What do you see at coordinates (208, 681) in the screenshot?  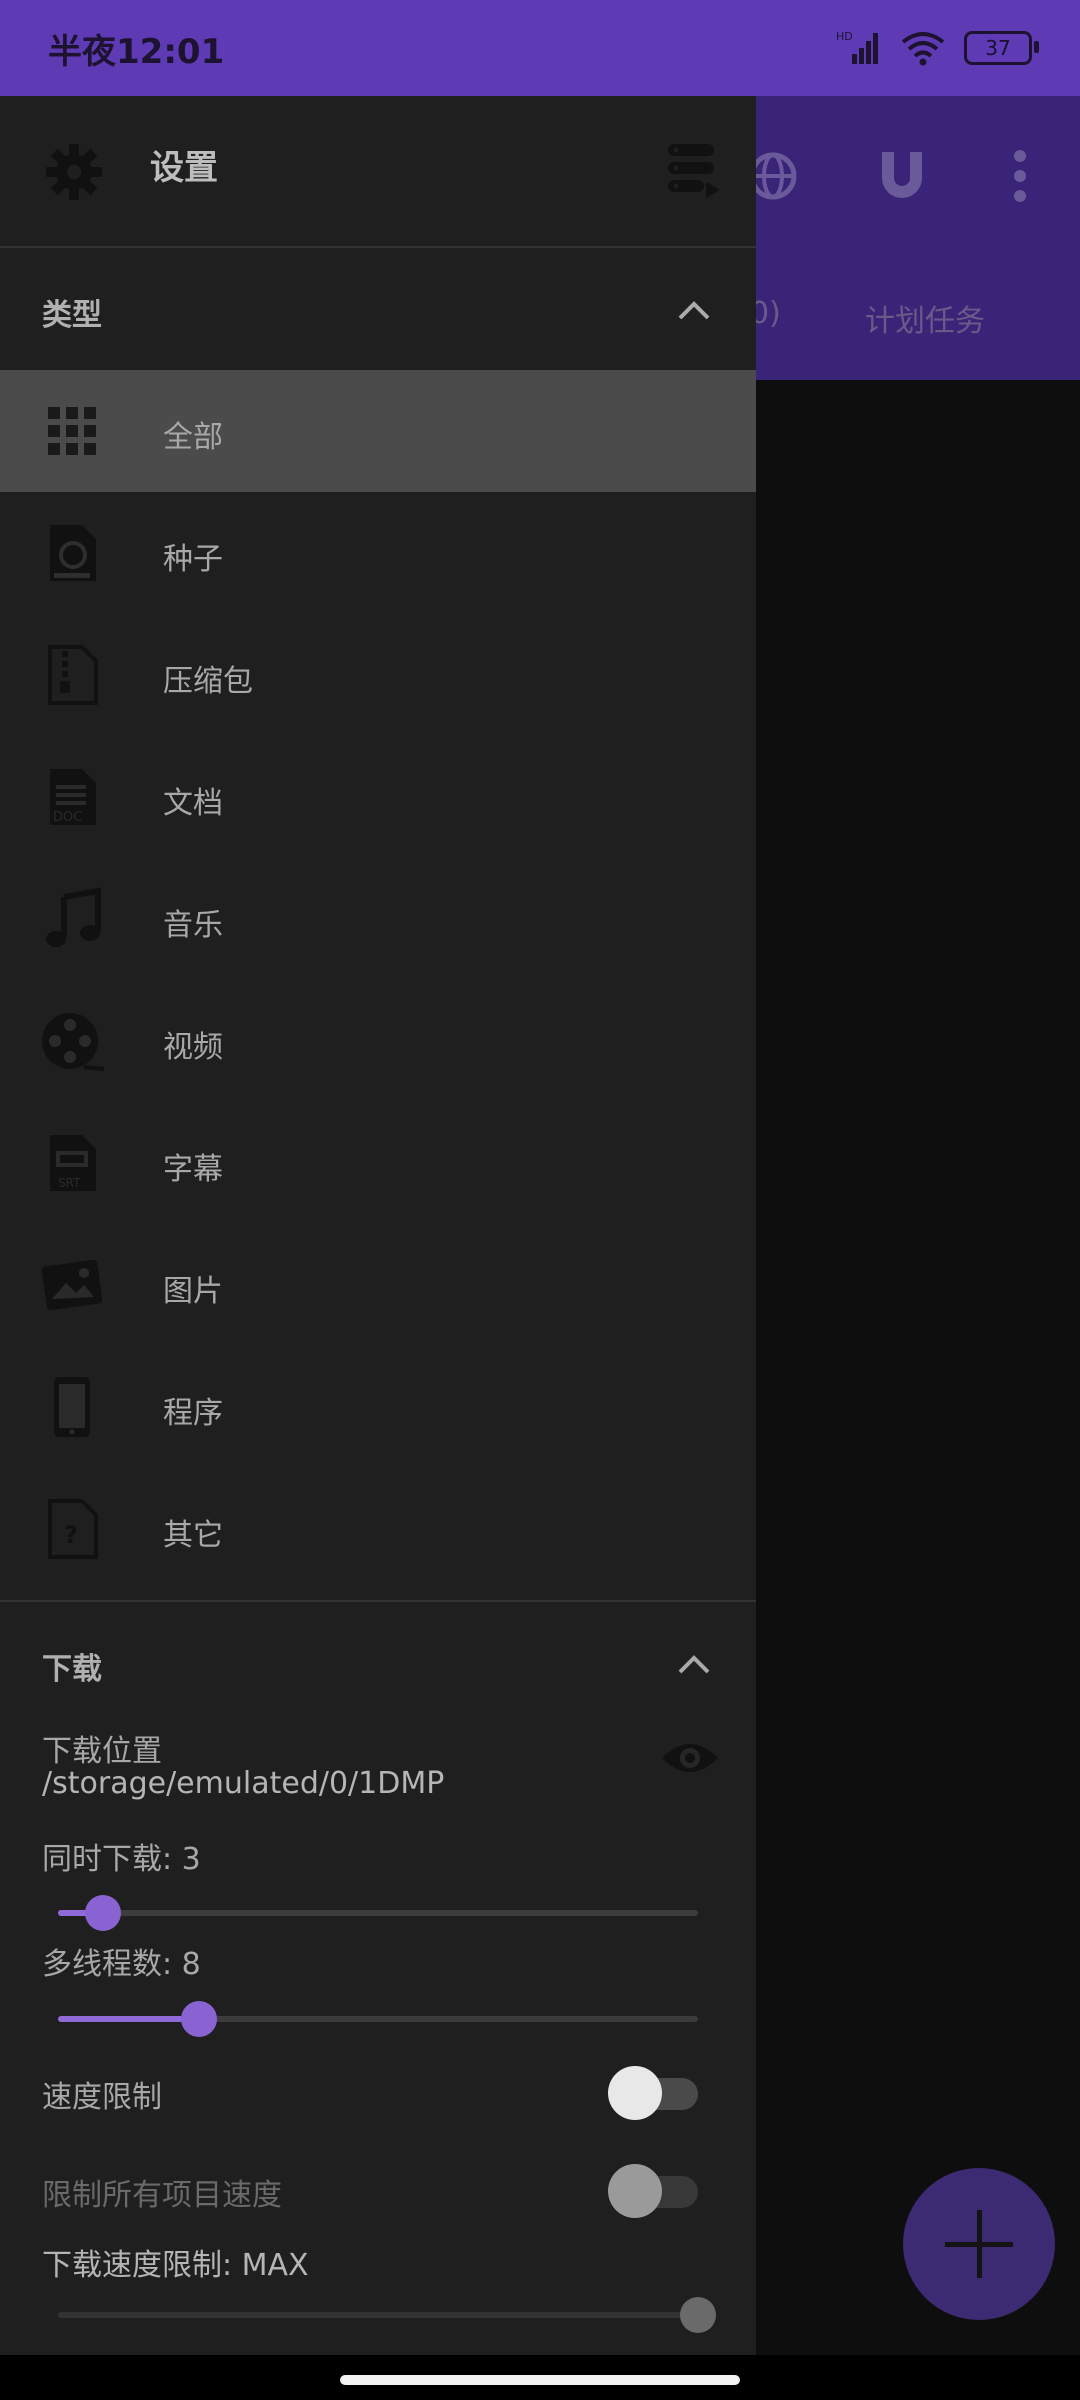 I see `type-item-label: 压缩包` at bounding box center [208, 681].